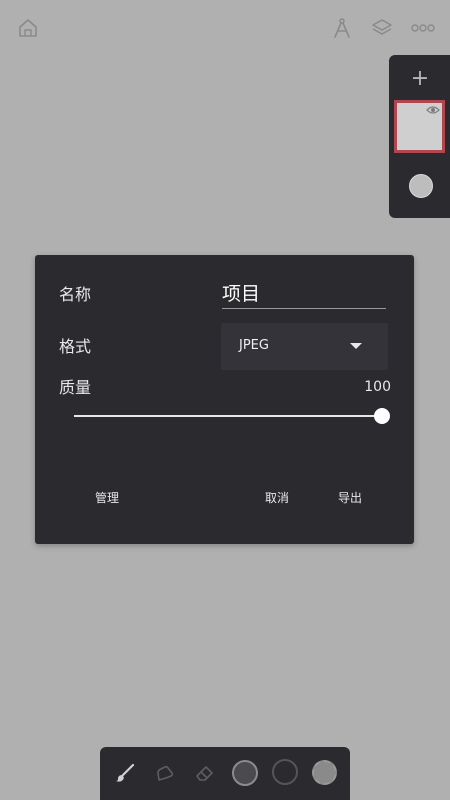  Describe the element at coordinates (228, 416) in the screenshot. I see `slider-fill` at that location.